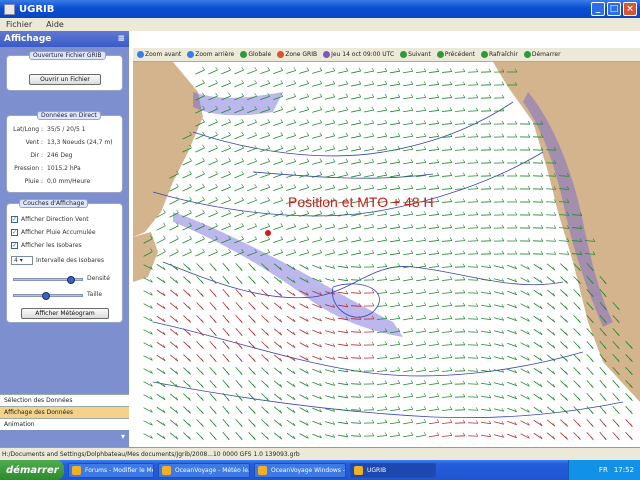  I want to click on toolbar-item-5: Suivant, so click(415, 54).